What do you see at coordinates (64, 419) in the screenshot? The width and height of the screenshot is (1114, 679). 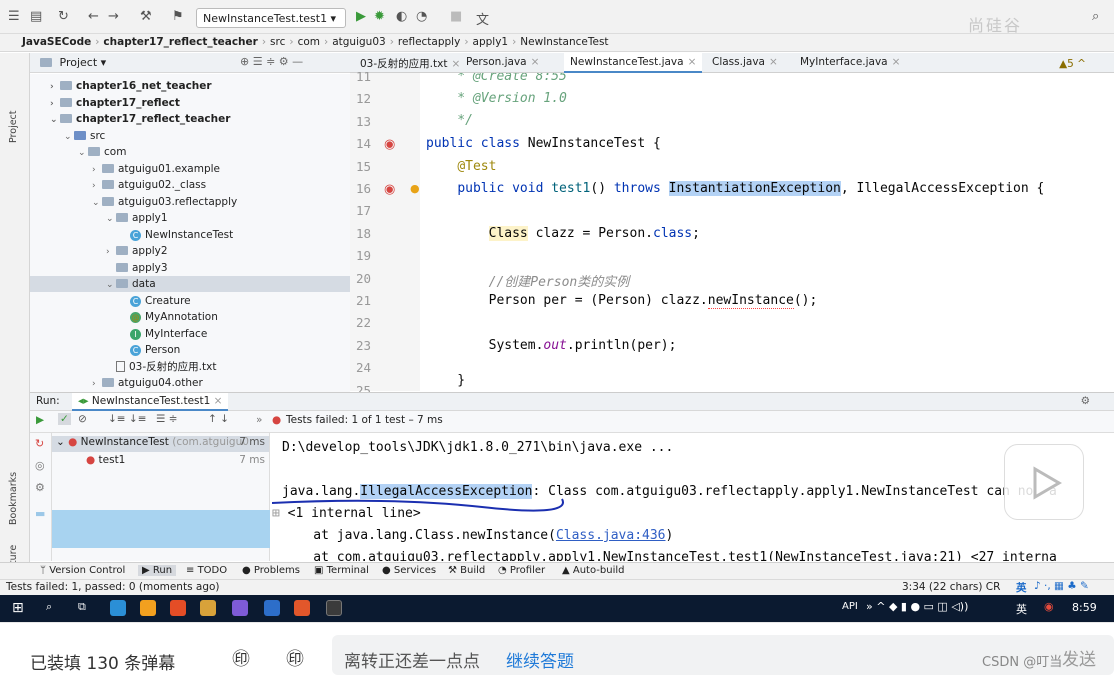 I see `show-passed-icon: ✓` at bounding box center [64, 419].